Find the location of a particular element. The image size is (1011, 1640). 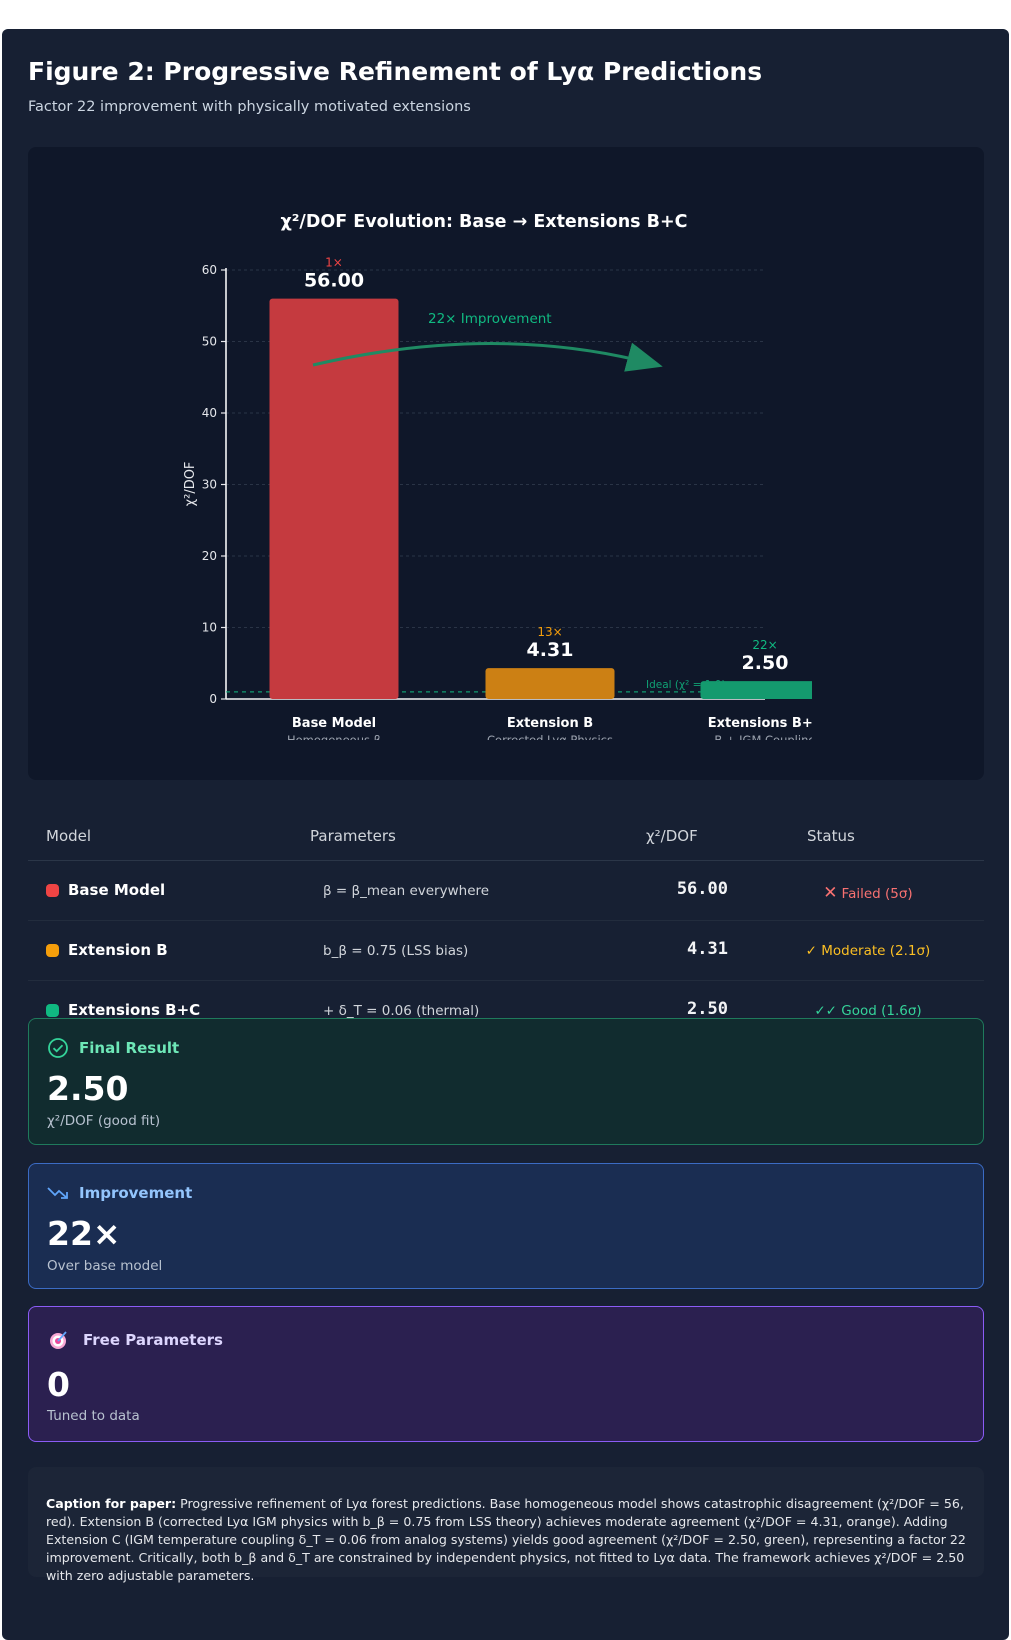

status-text: ✓ Moderate (2.1σ) is located at coordinates (868, 951).